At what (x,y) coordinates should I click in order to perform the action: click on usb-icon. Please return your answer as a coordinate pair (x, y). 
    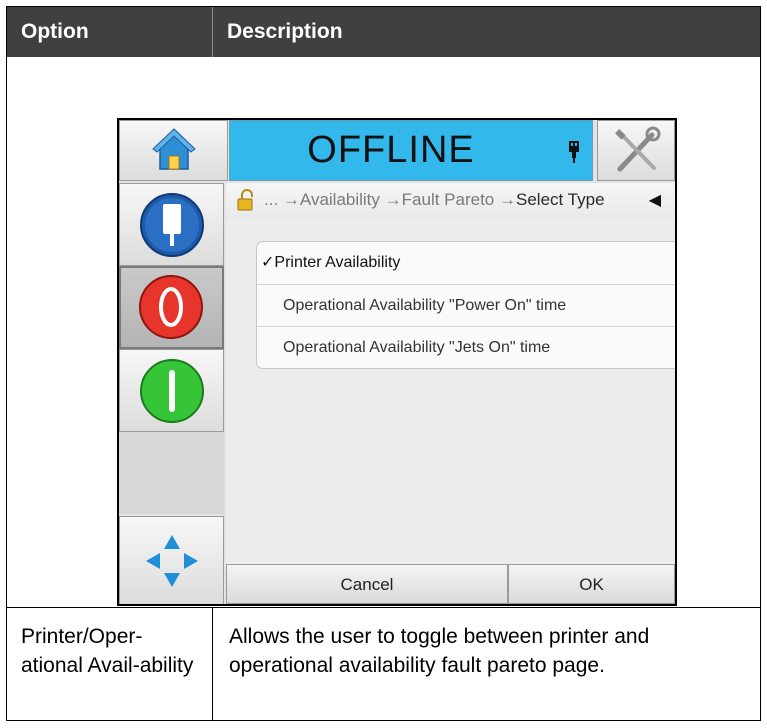
    Looking at the image, I should click on (574, 152).